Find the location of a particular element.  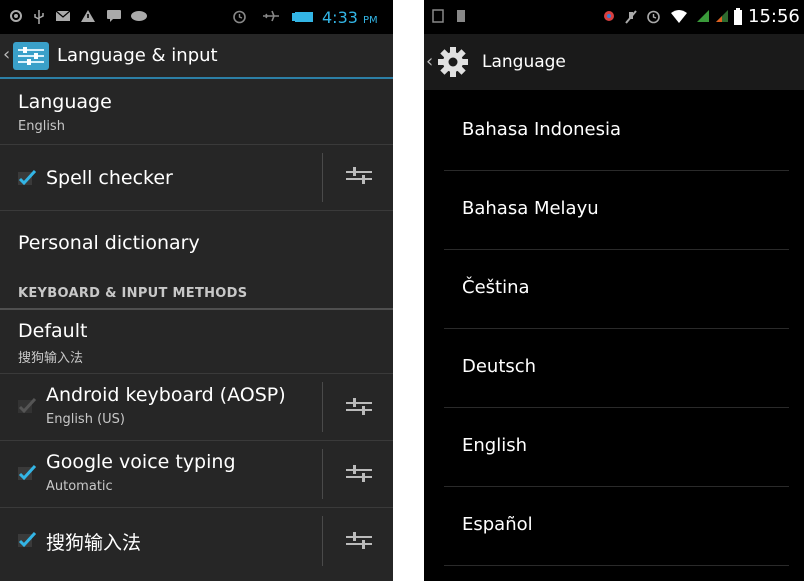

personal-dictionary-title: Personal dictionary is located at coordinates (109, 243).